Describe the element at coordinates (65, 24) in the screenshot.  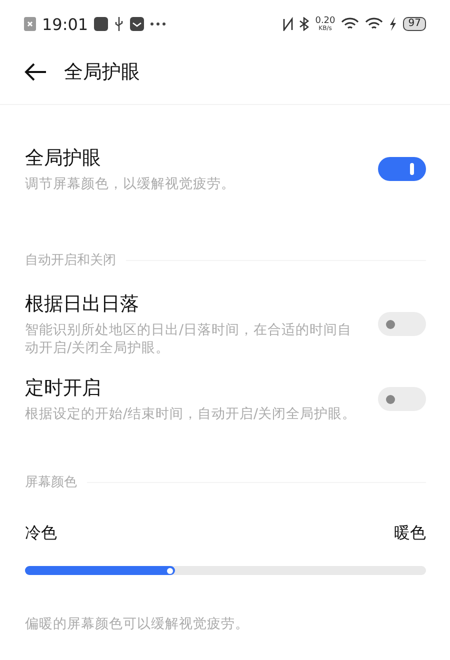
I see `status-time: 19:01` at that location.